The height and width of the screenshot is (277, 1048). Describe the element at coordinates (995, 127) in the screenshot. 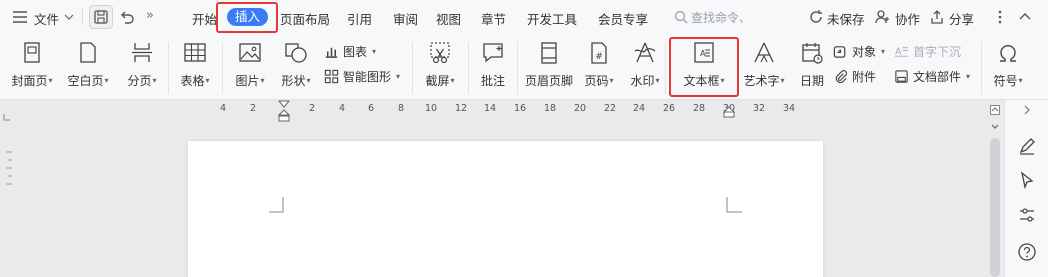

I see `scroll-option-icon` at that location.